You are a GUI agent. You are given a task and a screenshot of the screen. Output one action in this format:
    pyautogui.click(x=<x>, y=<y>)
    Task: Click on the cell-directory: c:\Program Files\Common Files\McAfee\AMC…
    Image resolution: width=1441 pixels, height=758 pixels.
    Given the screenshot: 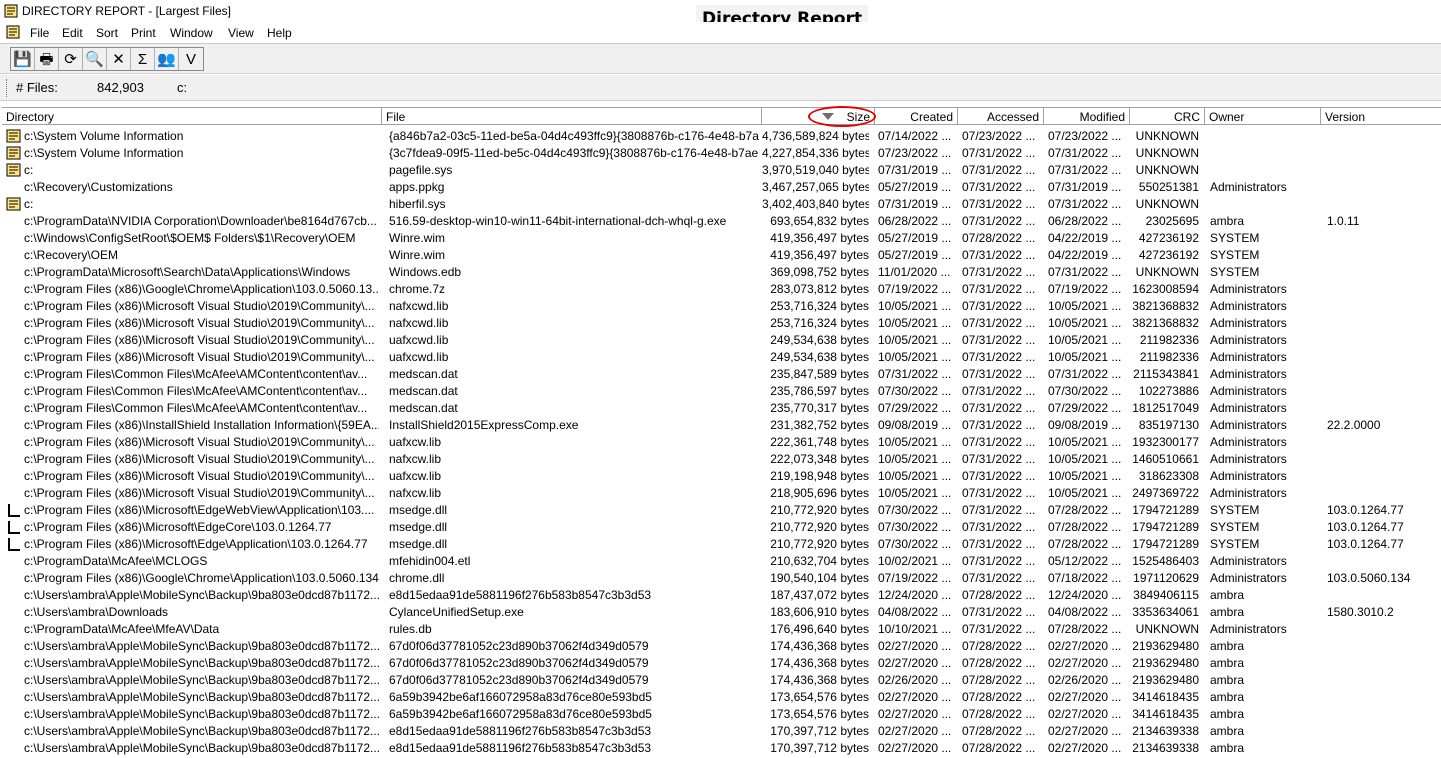 What is the action you would take?
    pyautogui.click(x=196, y=408)
    